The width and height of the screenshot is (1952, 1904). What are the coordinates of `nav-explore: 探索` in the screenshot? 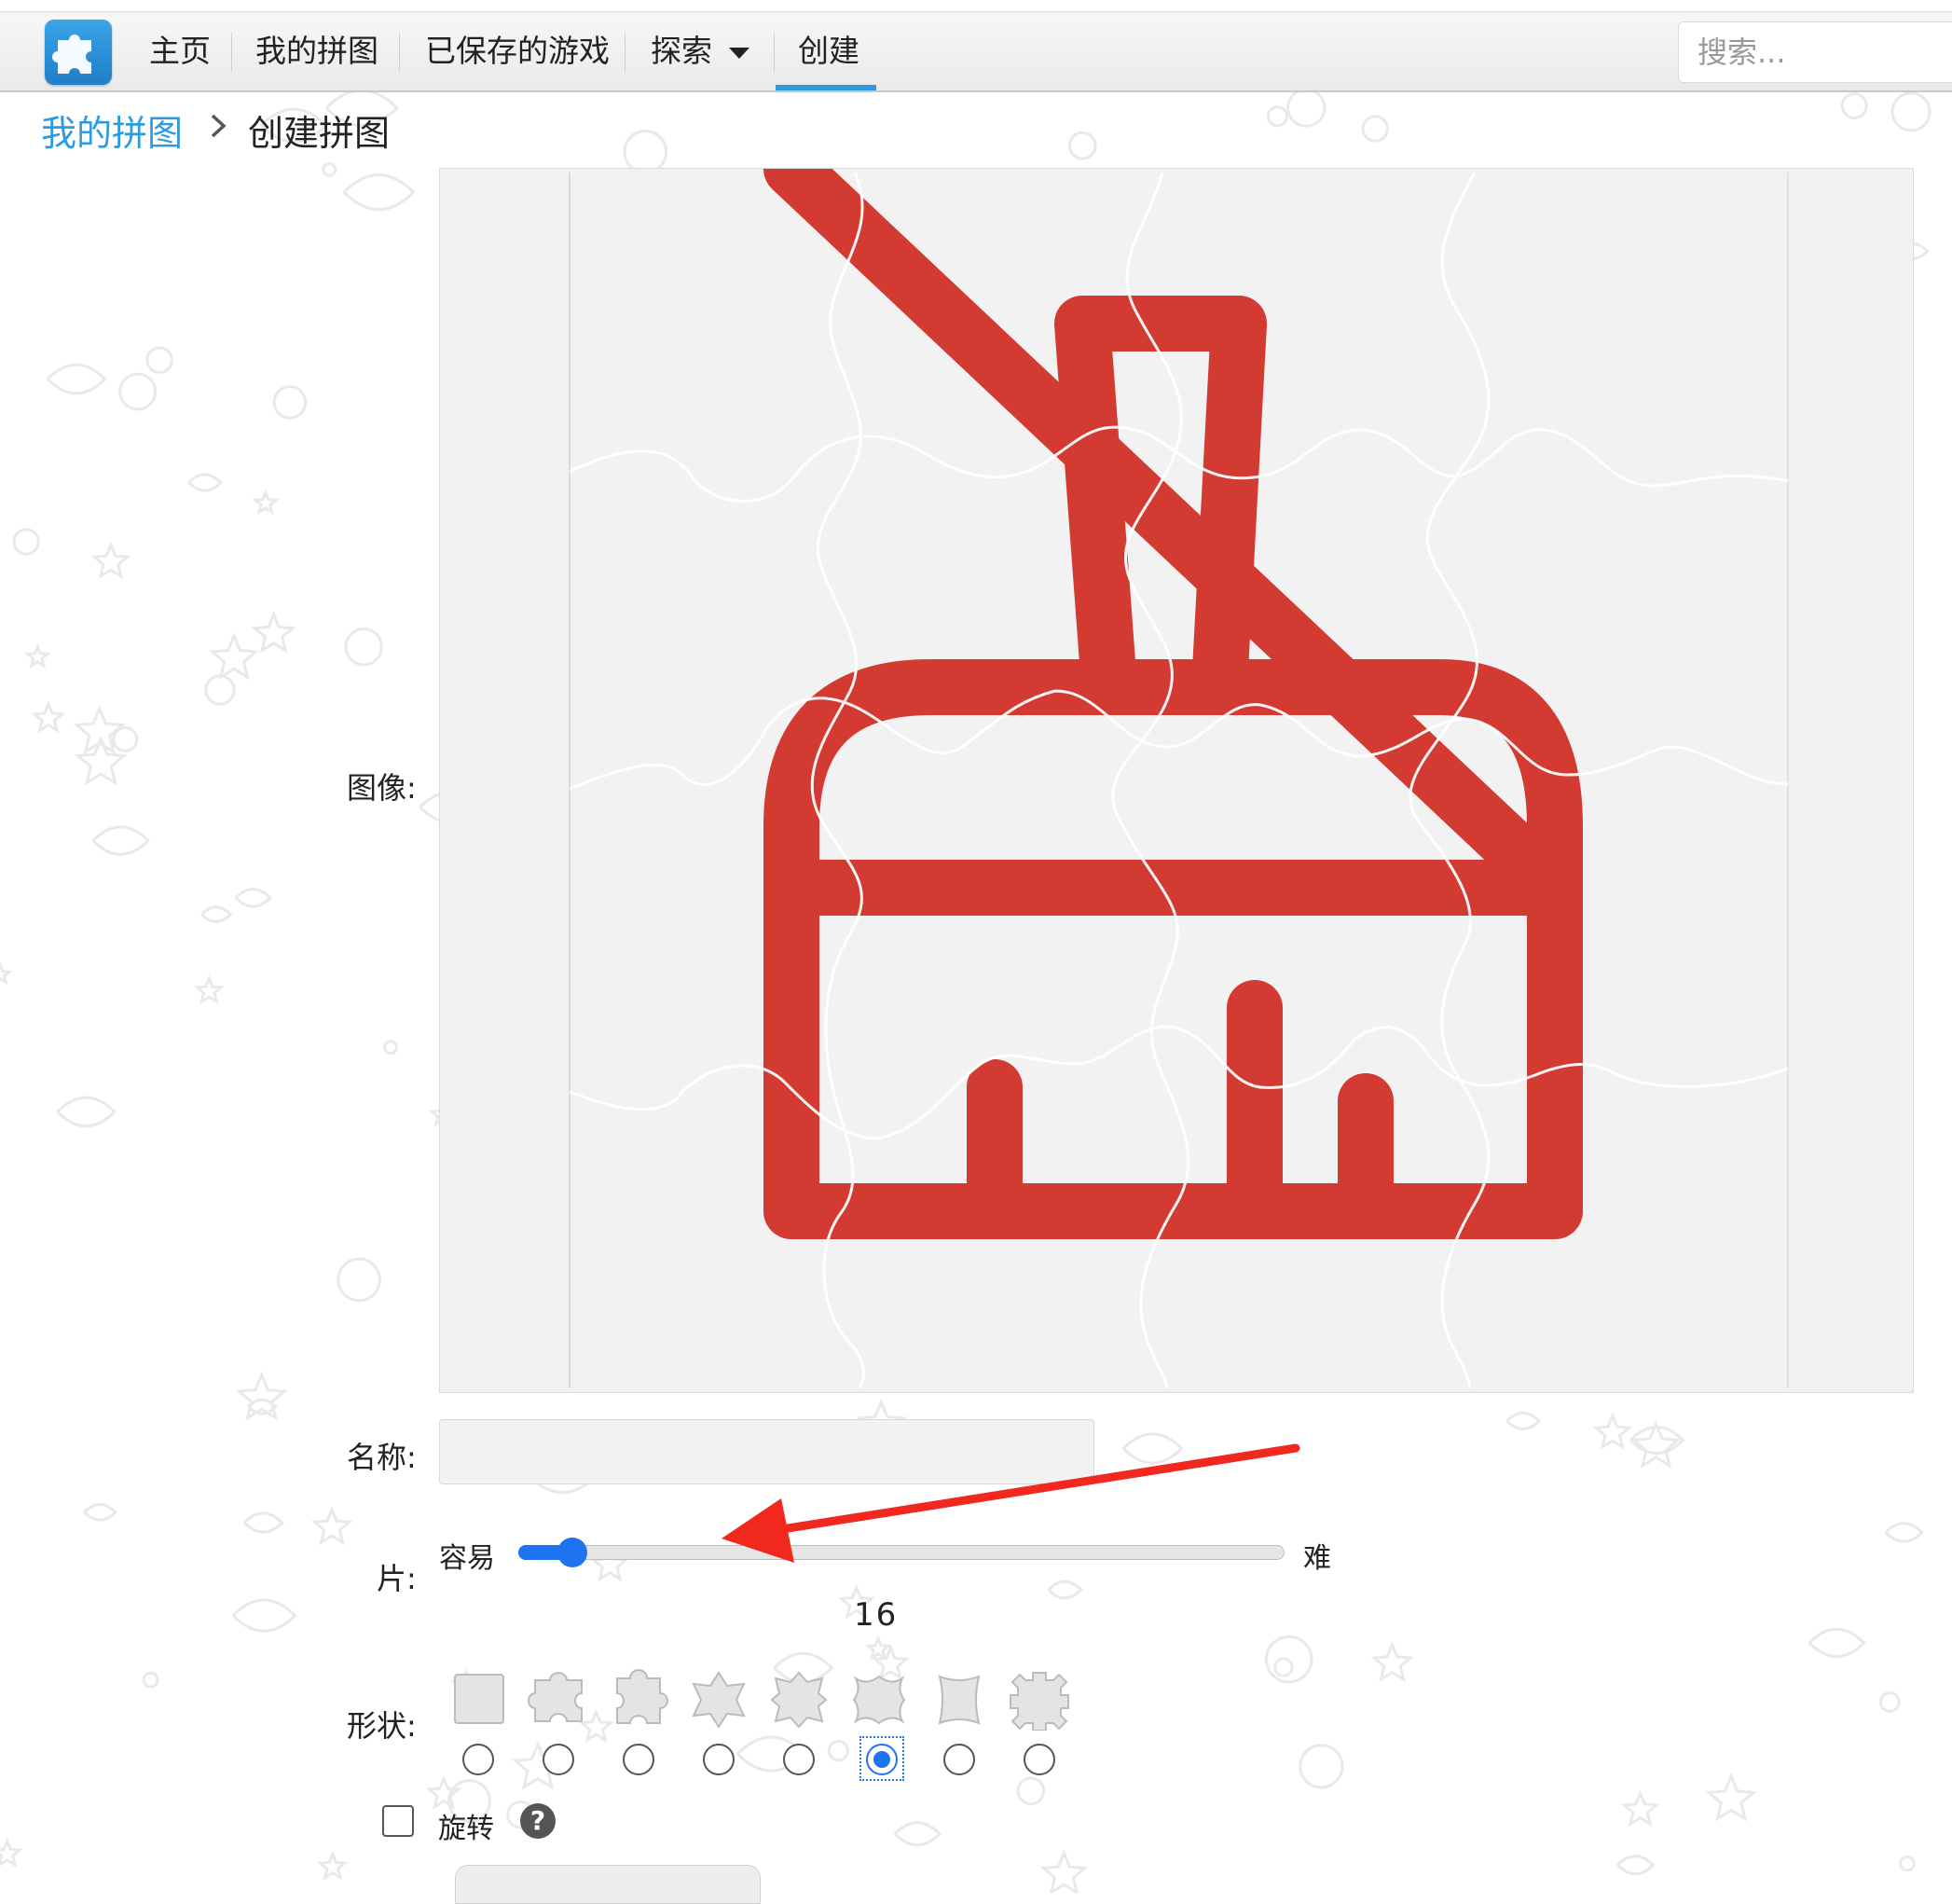 It's located at (700, 51).